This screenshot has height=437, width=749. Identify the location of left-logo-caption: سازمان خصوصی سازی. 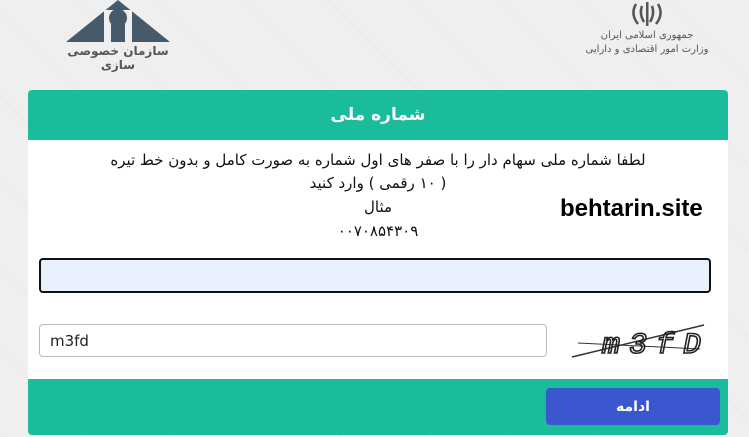
(118, 58).